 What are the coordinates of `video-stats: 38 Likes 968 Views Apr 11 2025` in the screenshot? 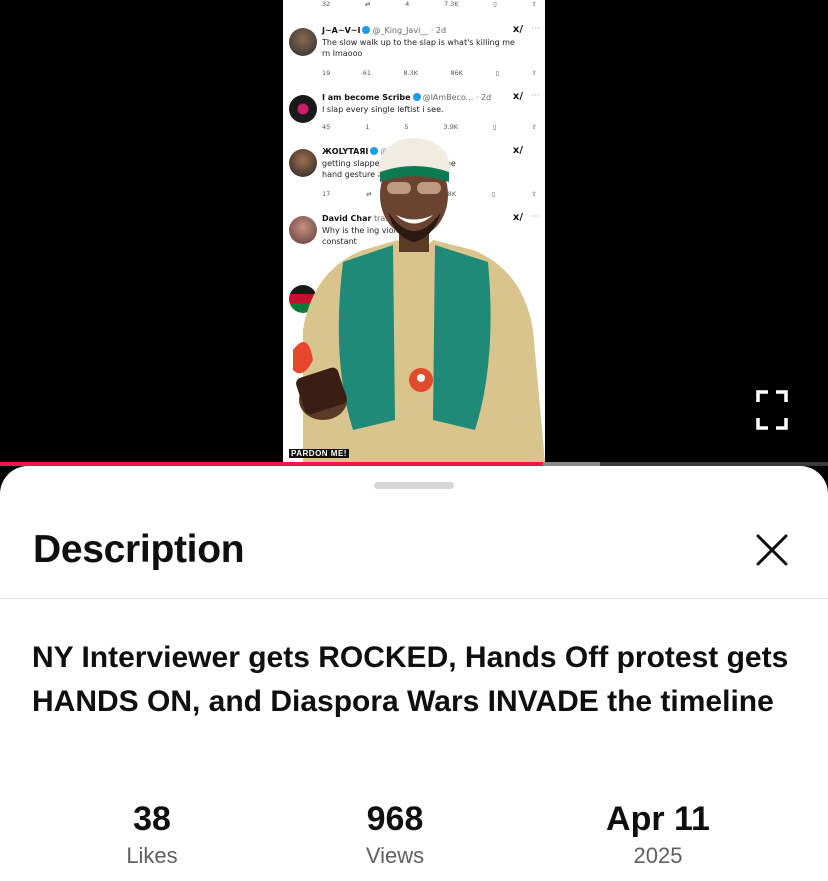 It's located at (414, 834).